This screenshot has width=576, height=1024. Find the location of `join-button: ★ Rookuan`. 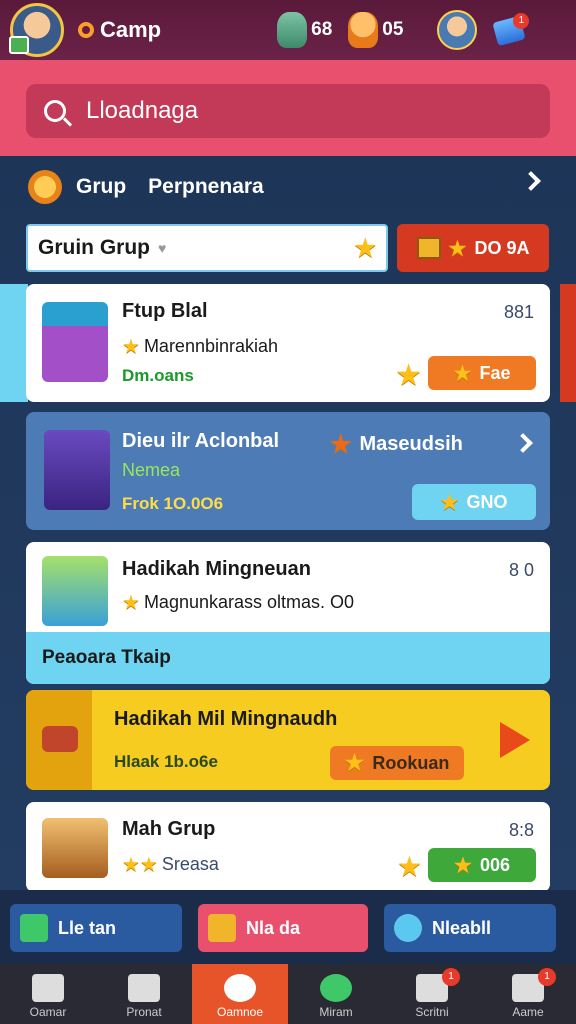

join-button: ★ Rookuan is located at coordinates (397, 763).